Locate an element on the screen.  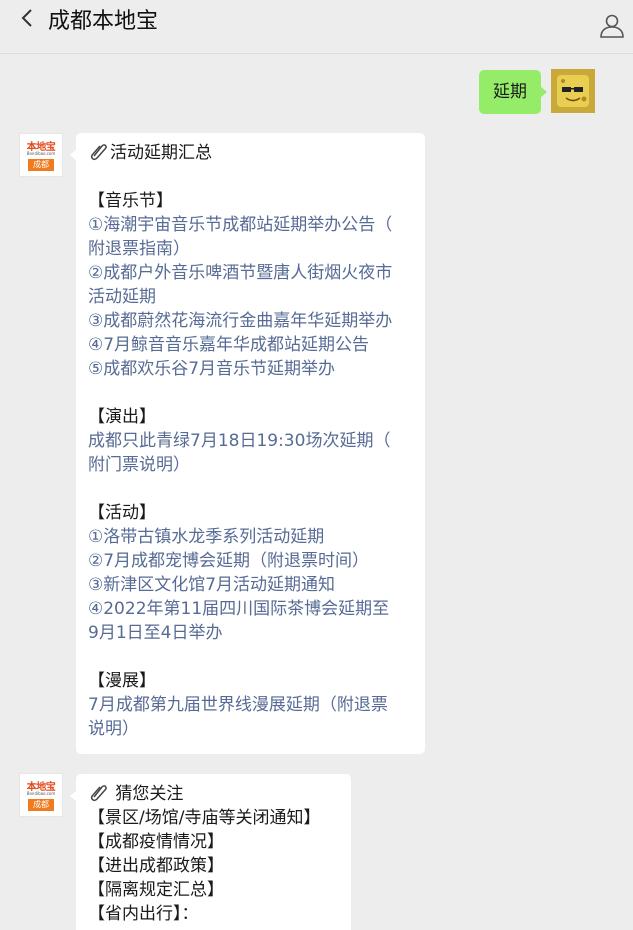
list-item: 【隔离规定汇总】 is located at coordinates (156, 890).